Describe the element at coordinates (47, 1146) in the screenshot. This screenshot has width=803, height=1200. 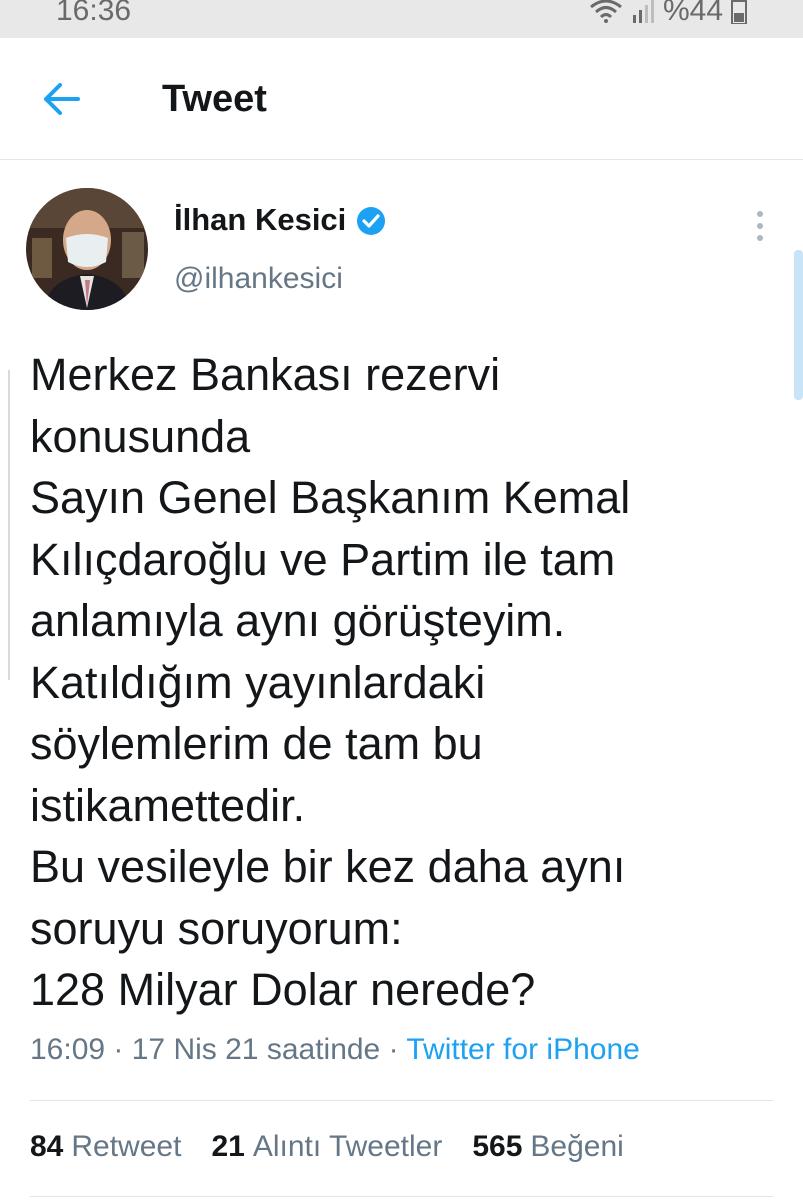
I see `retweets-count: 84` at that location.